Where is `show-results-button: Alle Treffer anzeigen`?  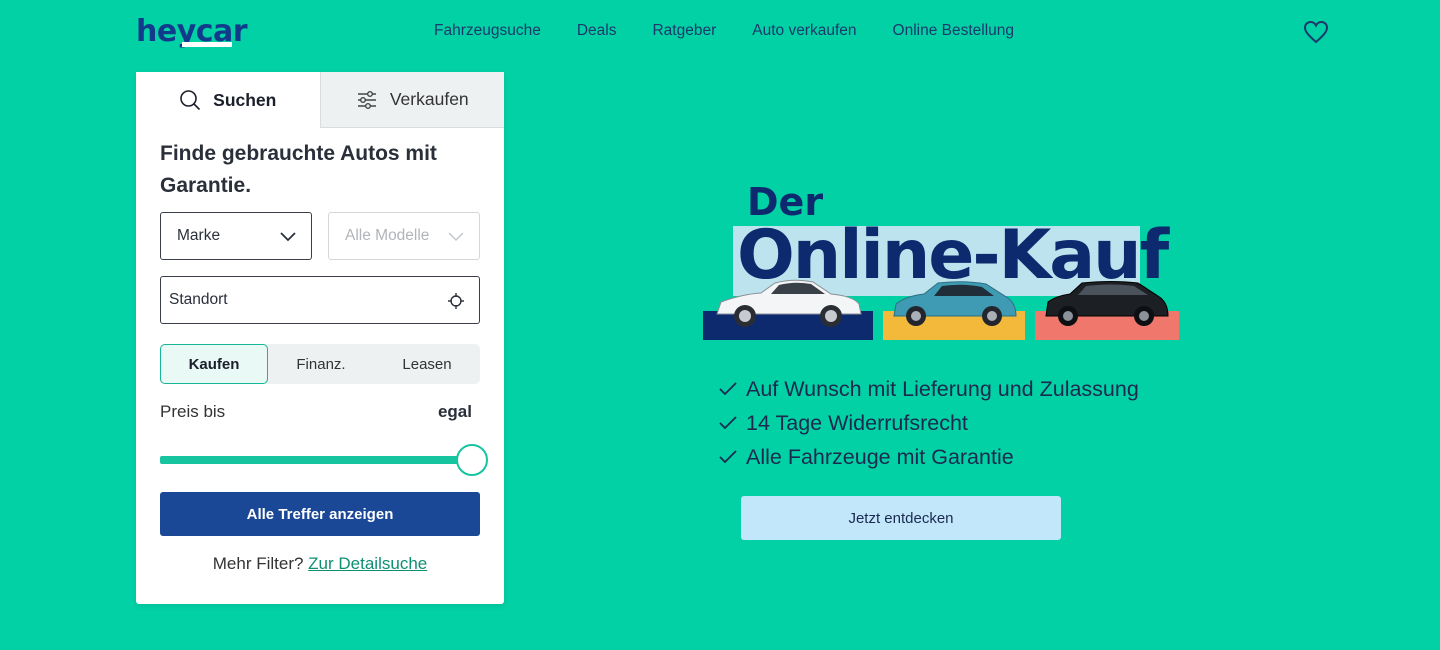 show-results-button: Alle Treffer anzeigen is located at coordinates (320, 514).